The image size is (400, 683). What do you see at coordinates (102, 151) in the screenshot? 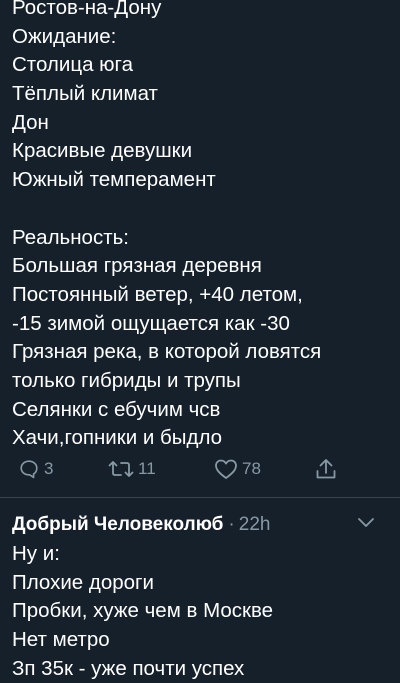
I see `tweet-line: Красивые девушки` at bounding box center [102, 151].